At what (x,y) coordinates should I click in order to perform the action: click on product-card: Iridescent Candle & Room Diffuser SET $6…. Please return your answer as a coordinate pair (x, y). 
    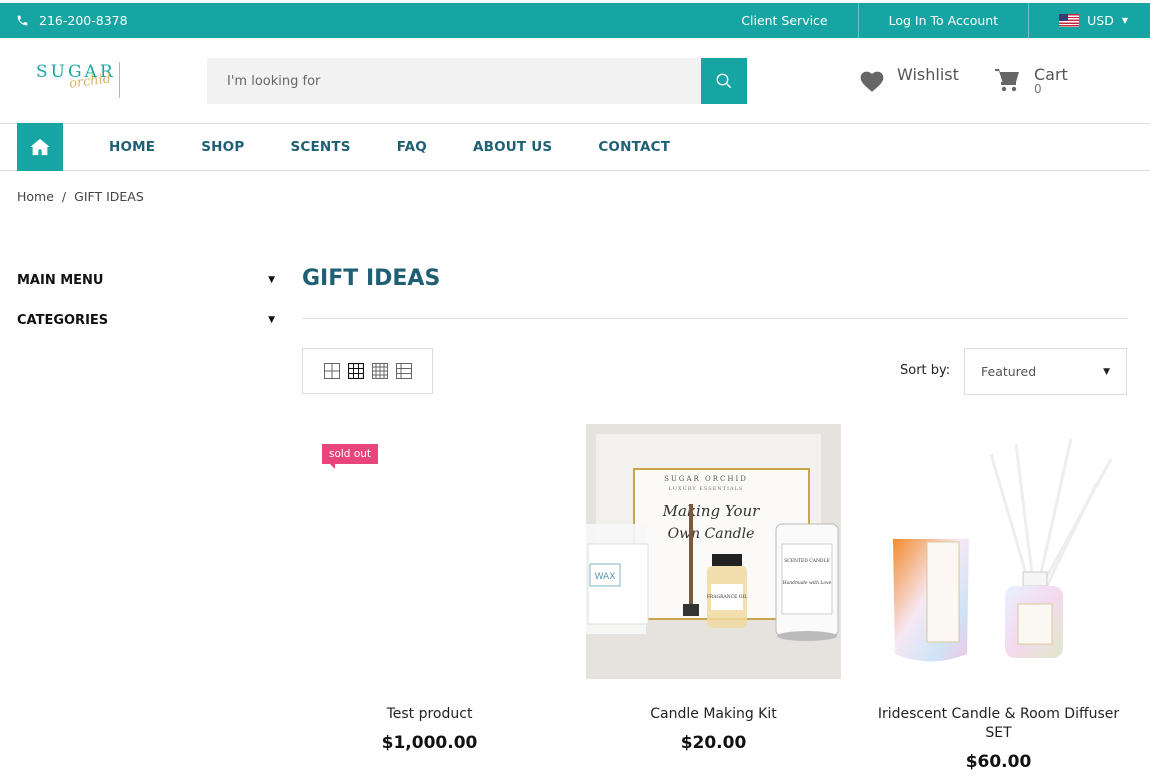
    Looking at the image, I should click on (998, 598).